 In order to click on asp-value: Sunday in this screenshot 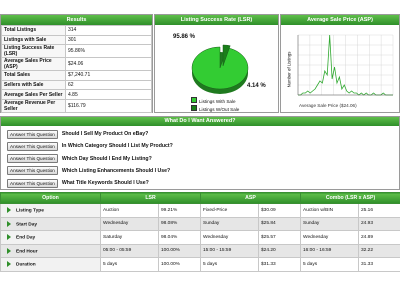, I will do `click(229, 223)`.